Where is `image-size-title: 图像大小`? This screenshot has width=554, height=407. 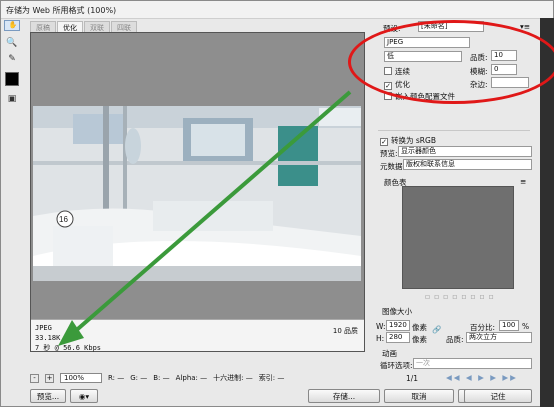
image-size-title: 图像大小 is located at coordinates (397, 311).